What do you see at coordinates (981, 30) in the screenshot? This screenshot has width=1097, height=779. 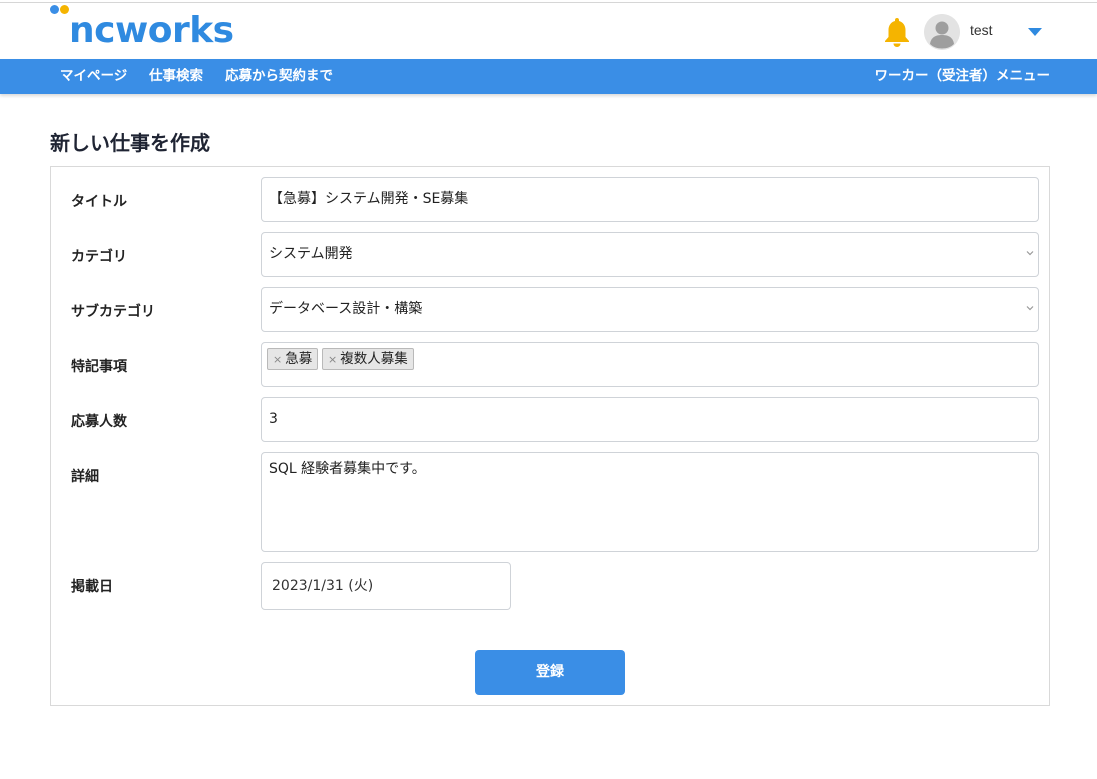 I see `user-name: test` at bounding box center [981, 30].